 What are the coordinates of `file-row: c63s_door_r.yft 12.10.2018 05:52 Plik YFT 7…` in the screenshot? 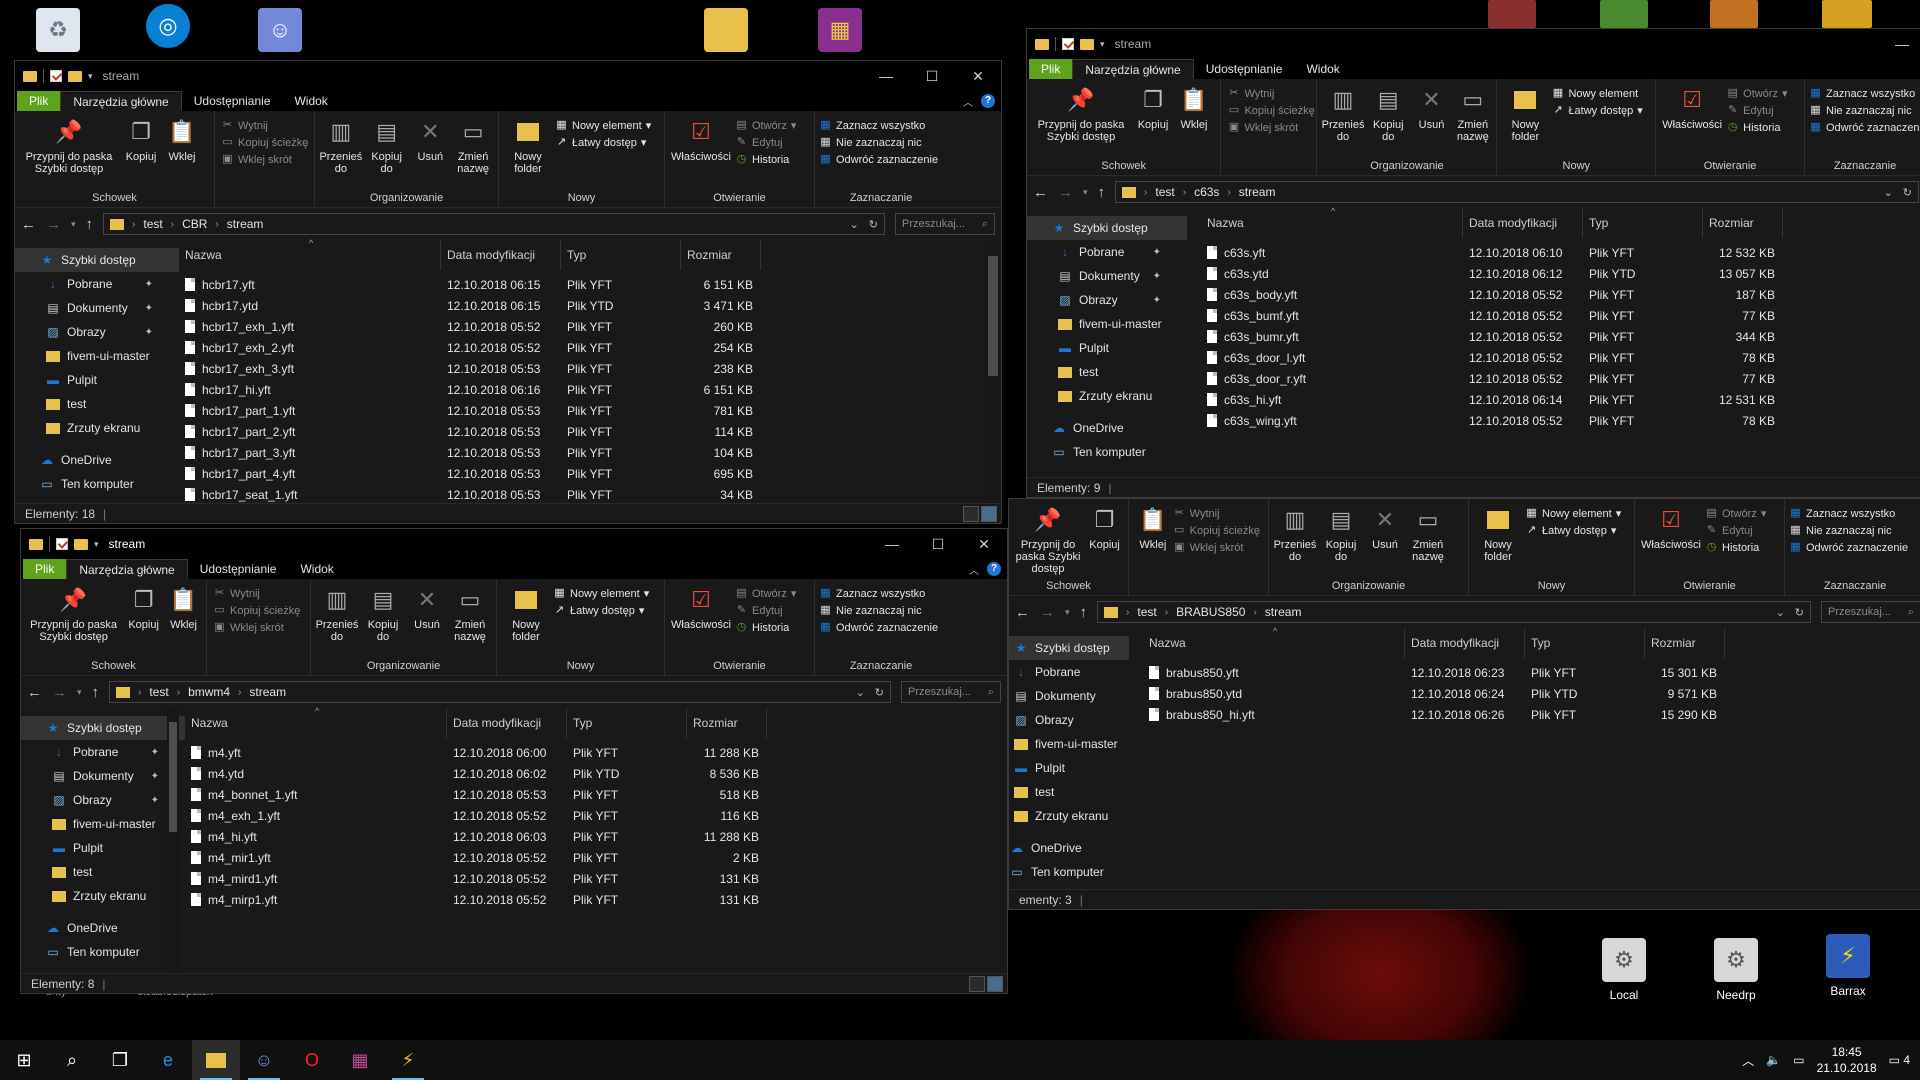 It's located at (1560, 378).